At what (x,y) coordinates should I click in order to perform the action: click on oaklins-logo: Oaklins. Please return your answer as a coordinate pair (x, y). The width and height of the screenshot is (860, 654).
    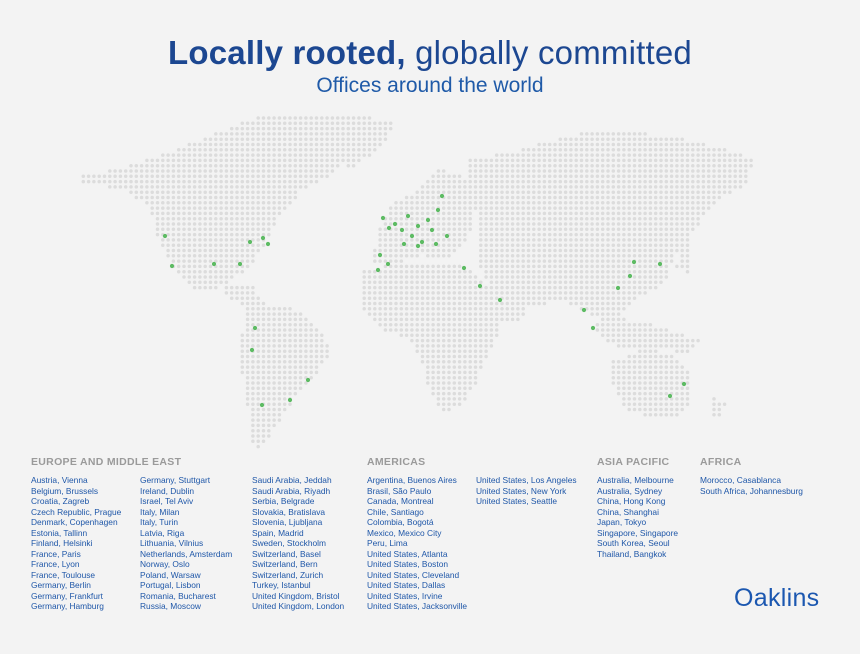
    Looking at the image, I should click on (776, 598).